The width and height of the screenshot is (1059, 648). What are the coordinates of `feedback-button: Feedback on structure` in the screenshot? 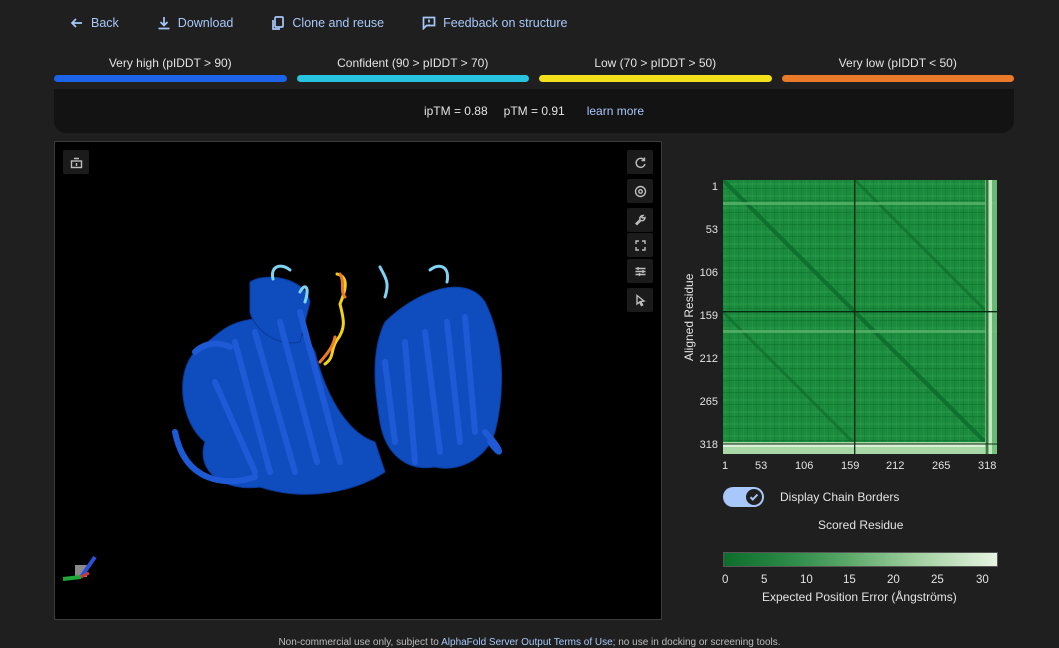 It's located at (495, 23).